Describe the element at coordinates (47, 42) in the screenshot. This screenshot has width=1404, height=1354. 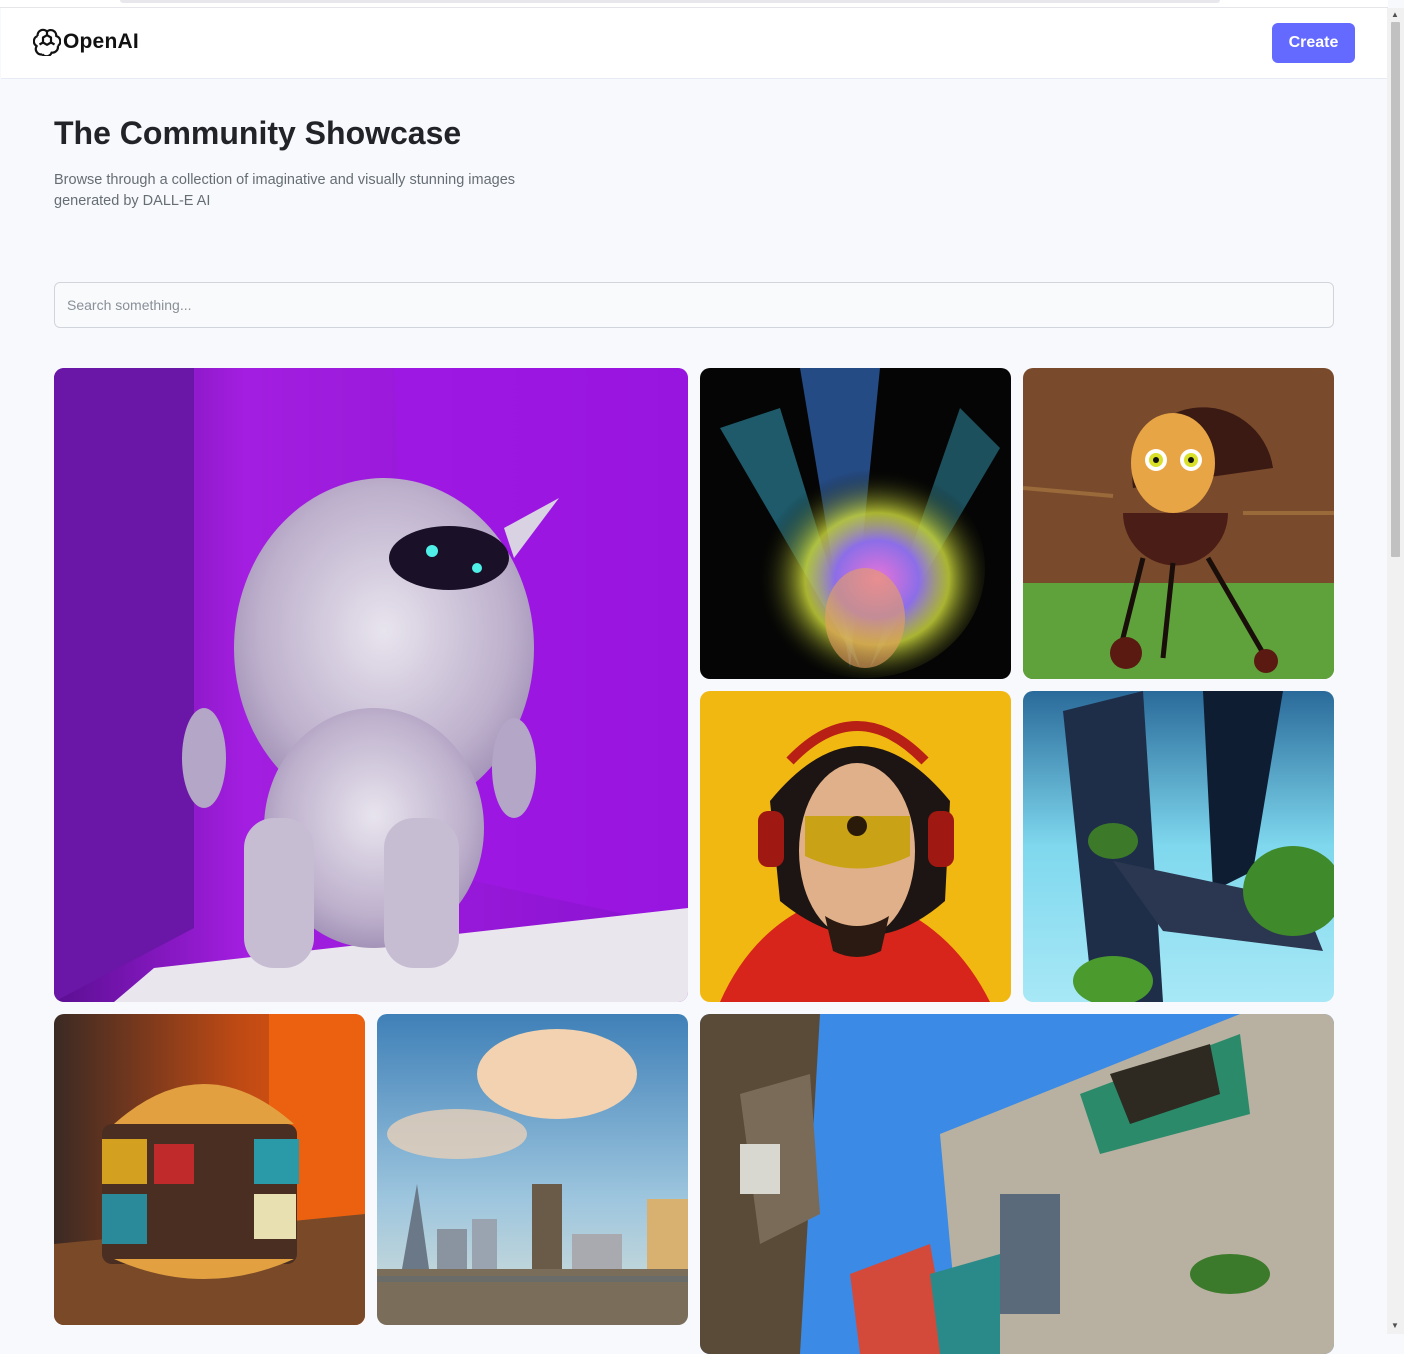
I see `openai-logo-icon` at that location.